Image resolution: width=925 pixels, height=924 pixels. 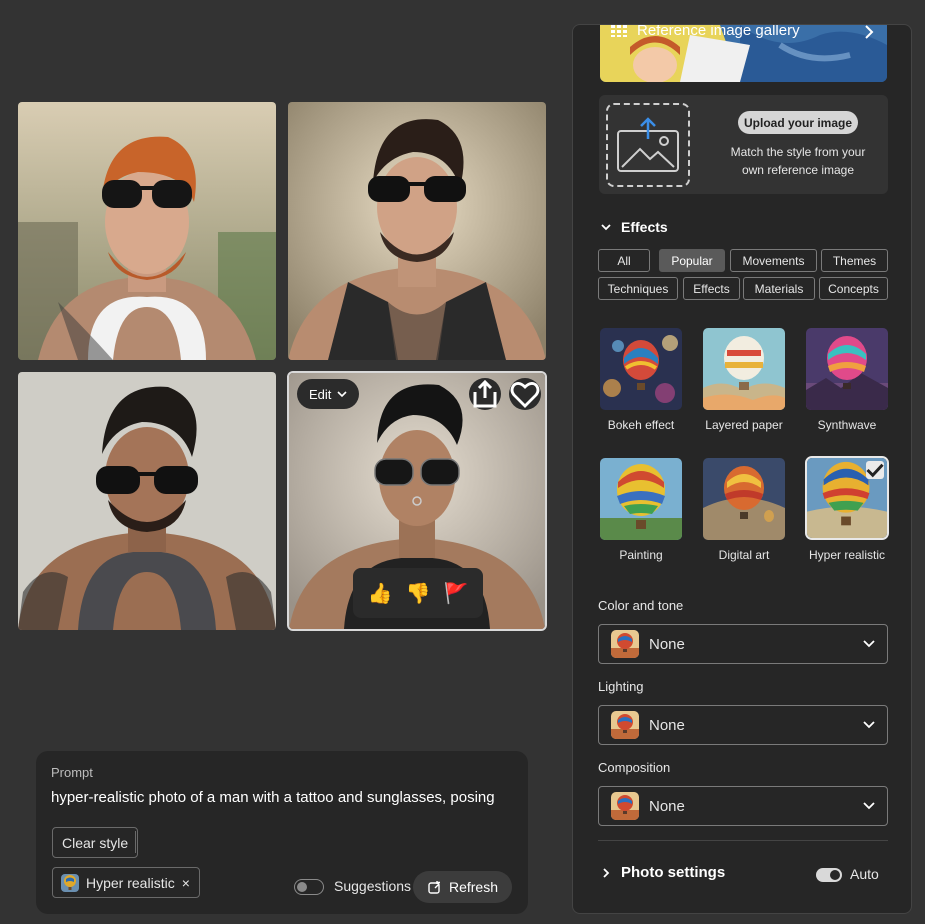 I want to click on effect-label: Bokeh effect, so click(x=641, y=425).